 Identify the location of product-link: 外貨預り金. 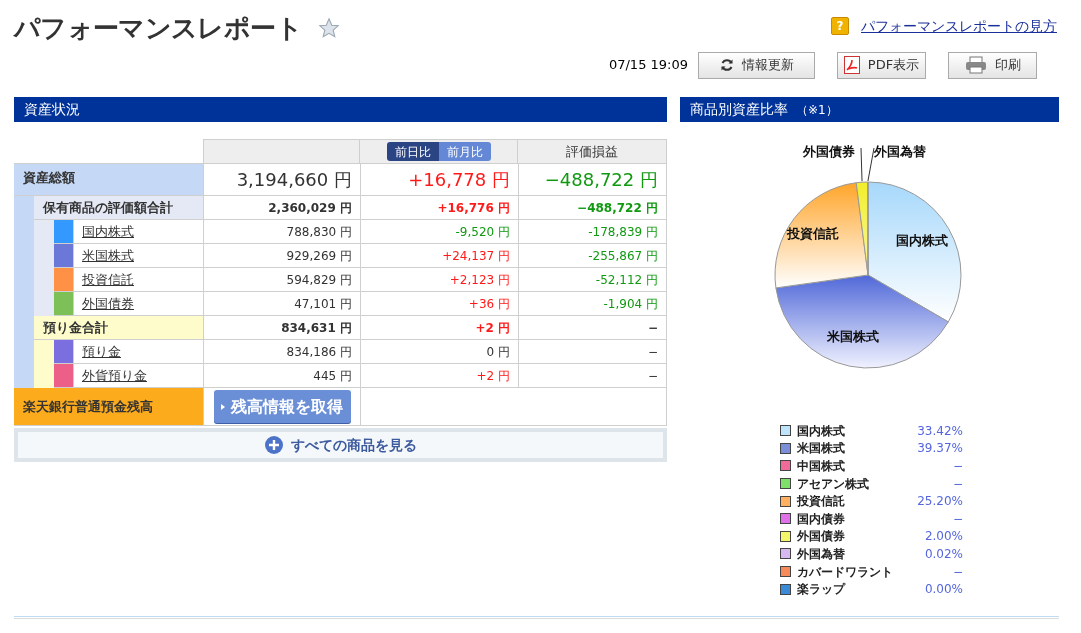
(114, 375).